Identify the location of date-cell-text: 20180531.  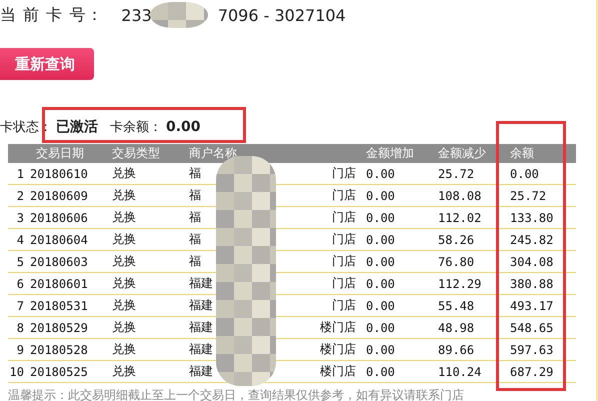
(59, 305).